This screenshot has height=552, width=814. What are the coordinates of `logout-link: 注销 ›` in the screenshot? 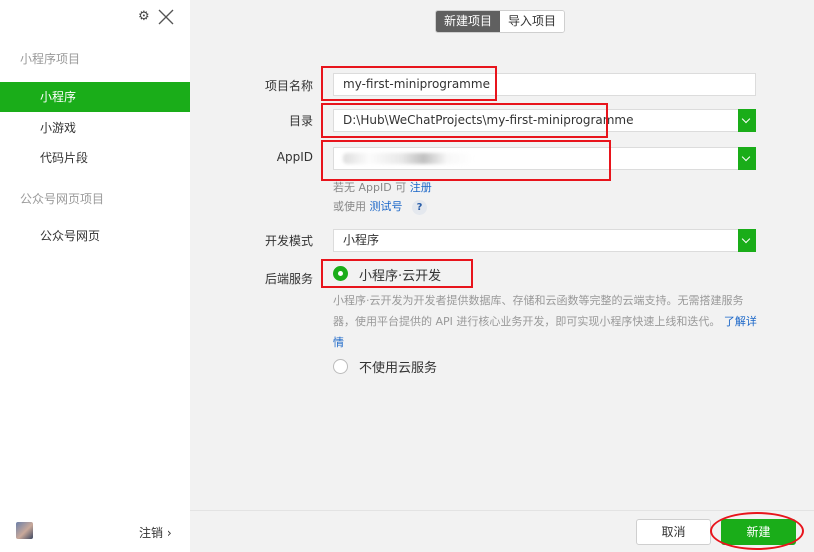 It's located at (155, 532).